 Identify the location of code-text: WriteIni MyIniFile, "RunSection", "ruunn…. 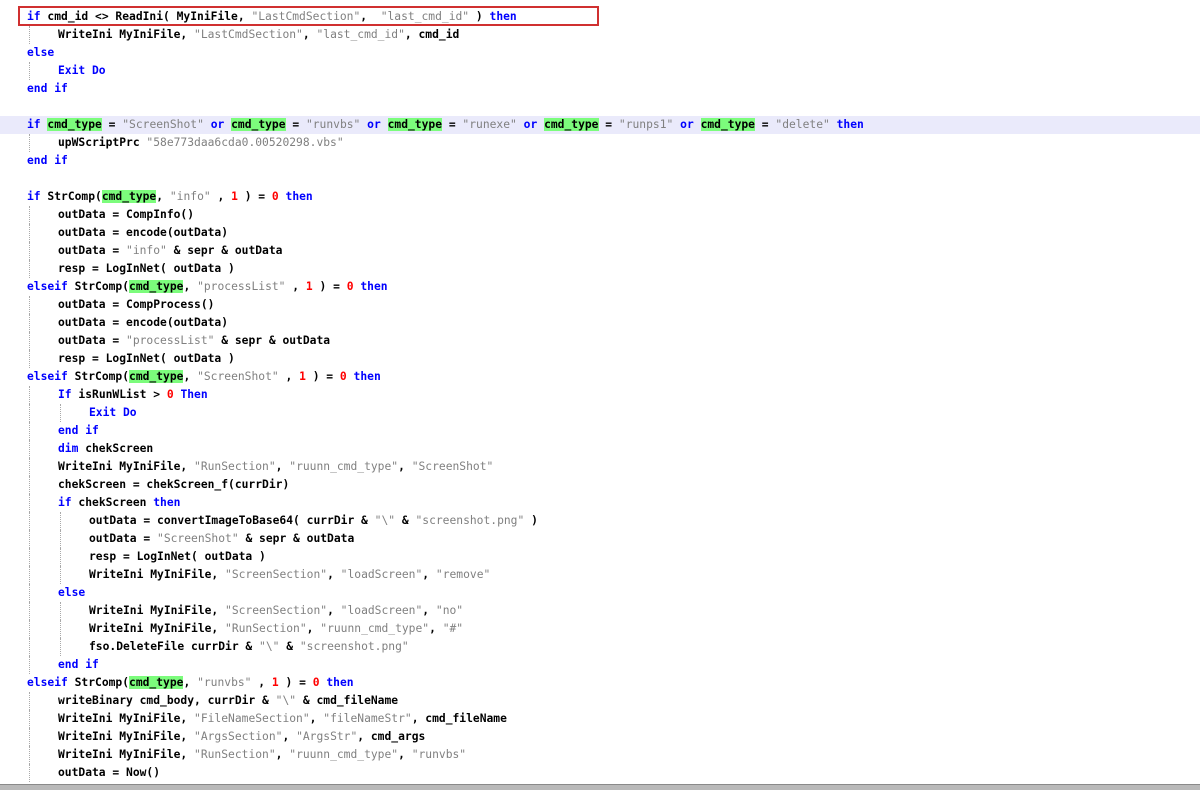
(275, 467).